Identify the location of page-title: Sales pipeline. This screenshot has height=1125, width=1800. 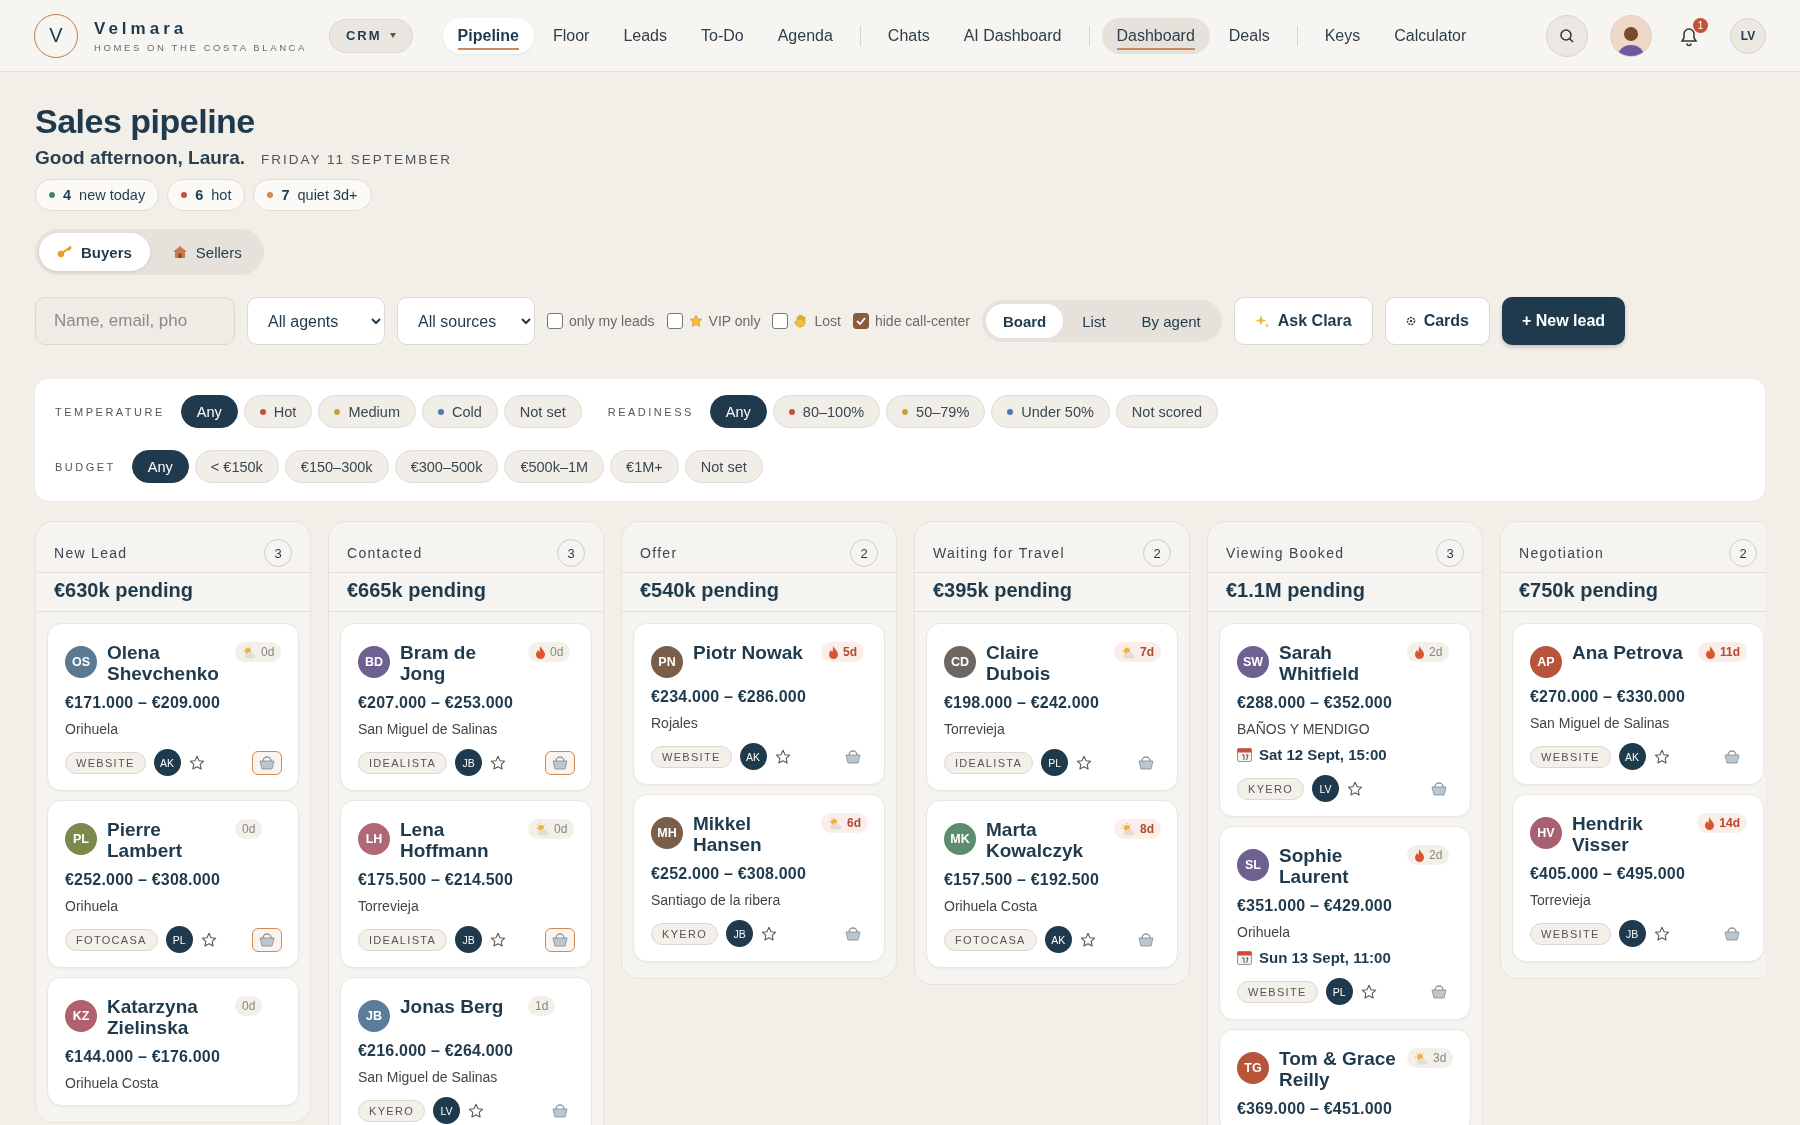
(145, 121).